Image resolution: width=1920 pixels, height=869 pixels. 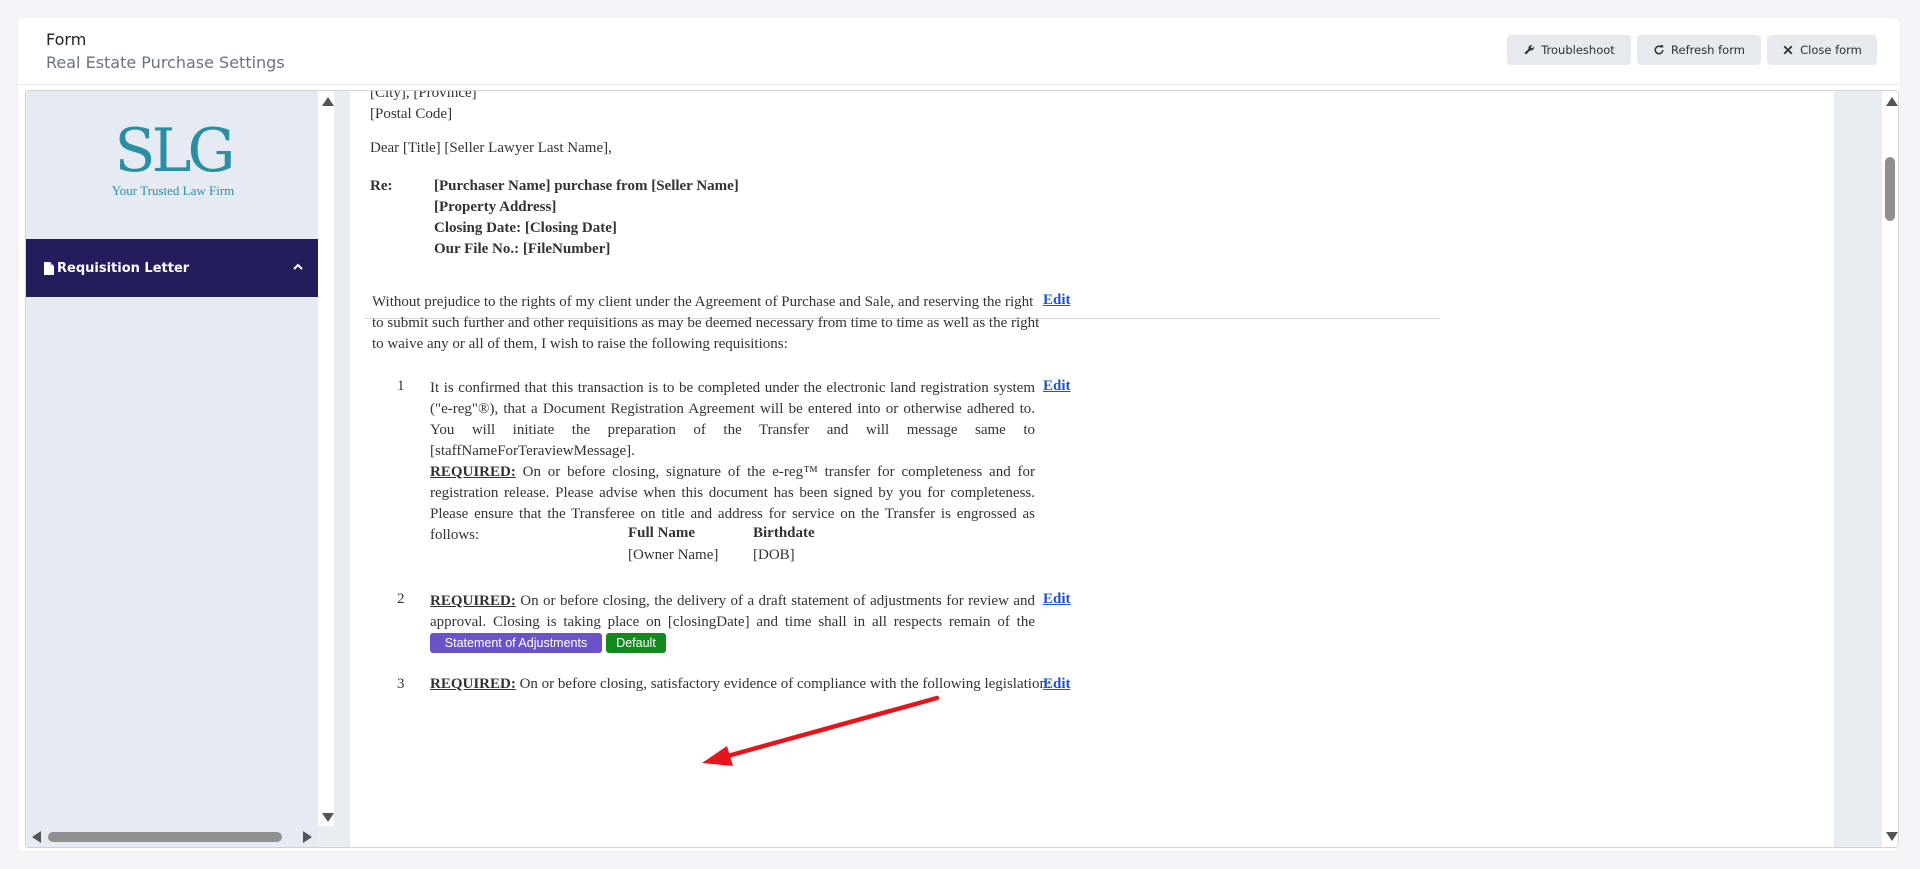 I want to click on chevron-up-icon, so click(x=298, y=267).